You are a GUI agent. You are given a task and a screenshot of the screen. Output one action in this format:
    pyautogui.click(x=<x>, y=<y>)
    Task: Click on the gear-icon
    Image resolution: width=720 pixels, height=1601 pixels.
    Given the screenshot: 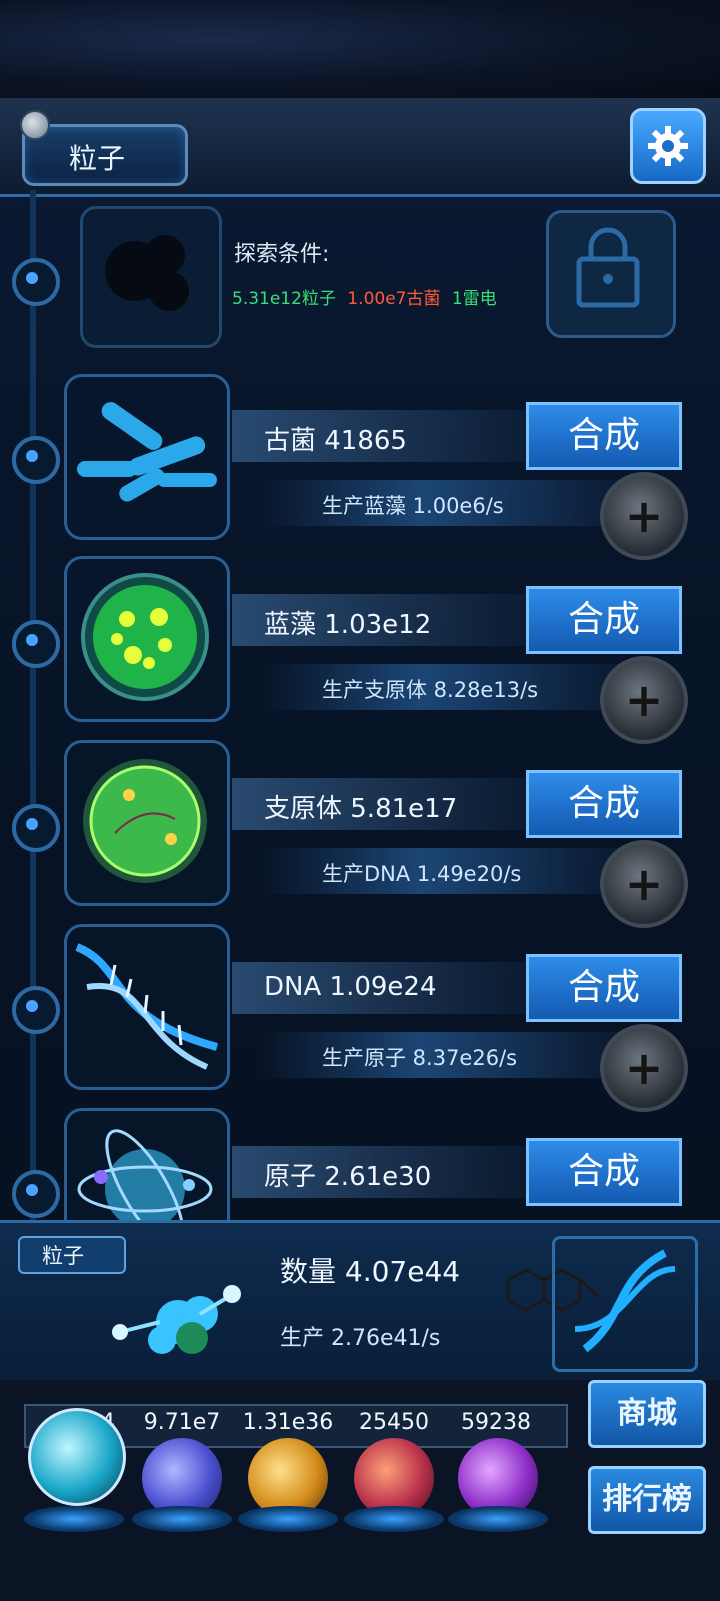 What is the action you would take?
    pyautogui.click(x=668, y=146)
    